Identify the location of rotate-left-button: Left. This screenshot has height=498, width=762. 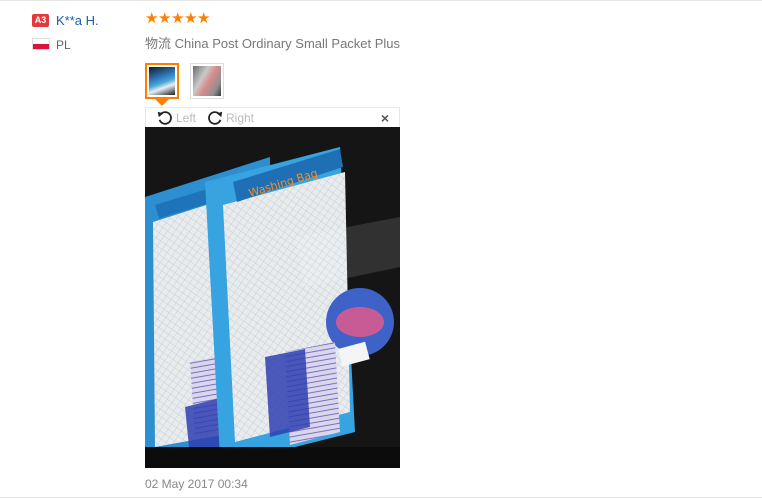
(176, 118).